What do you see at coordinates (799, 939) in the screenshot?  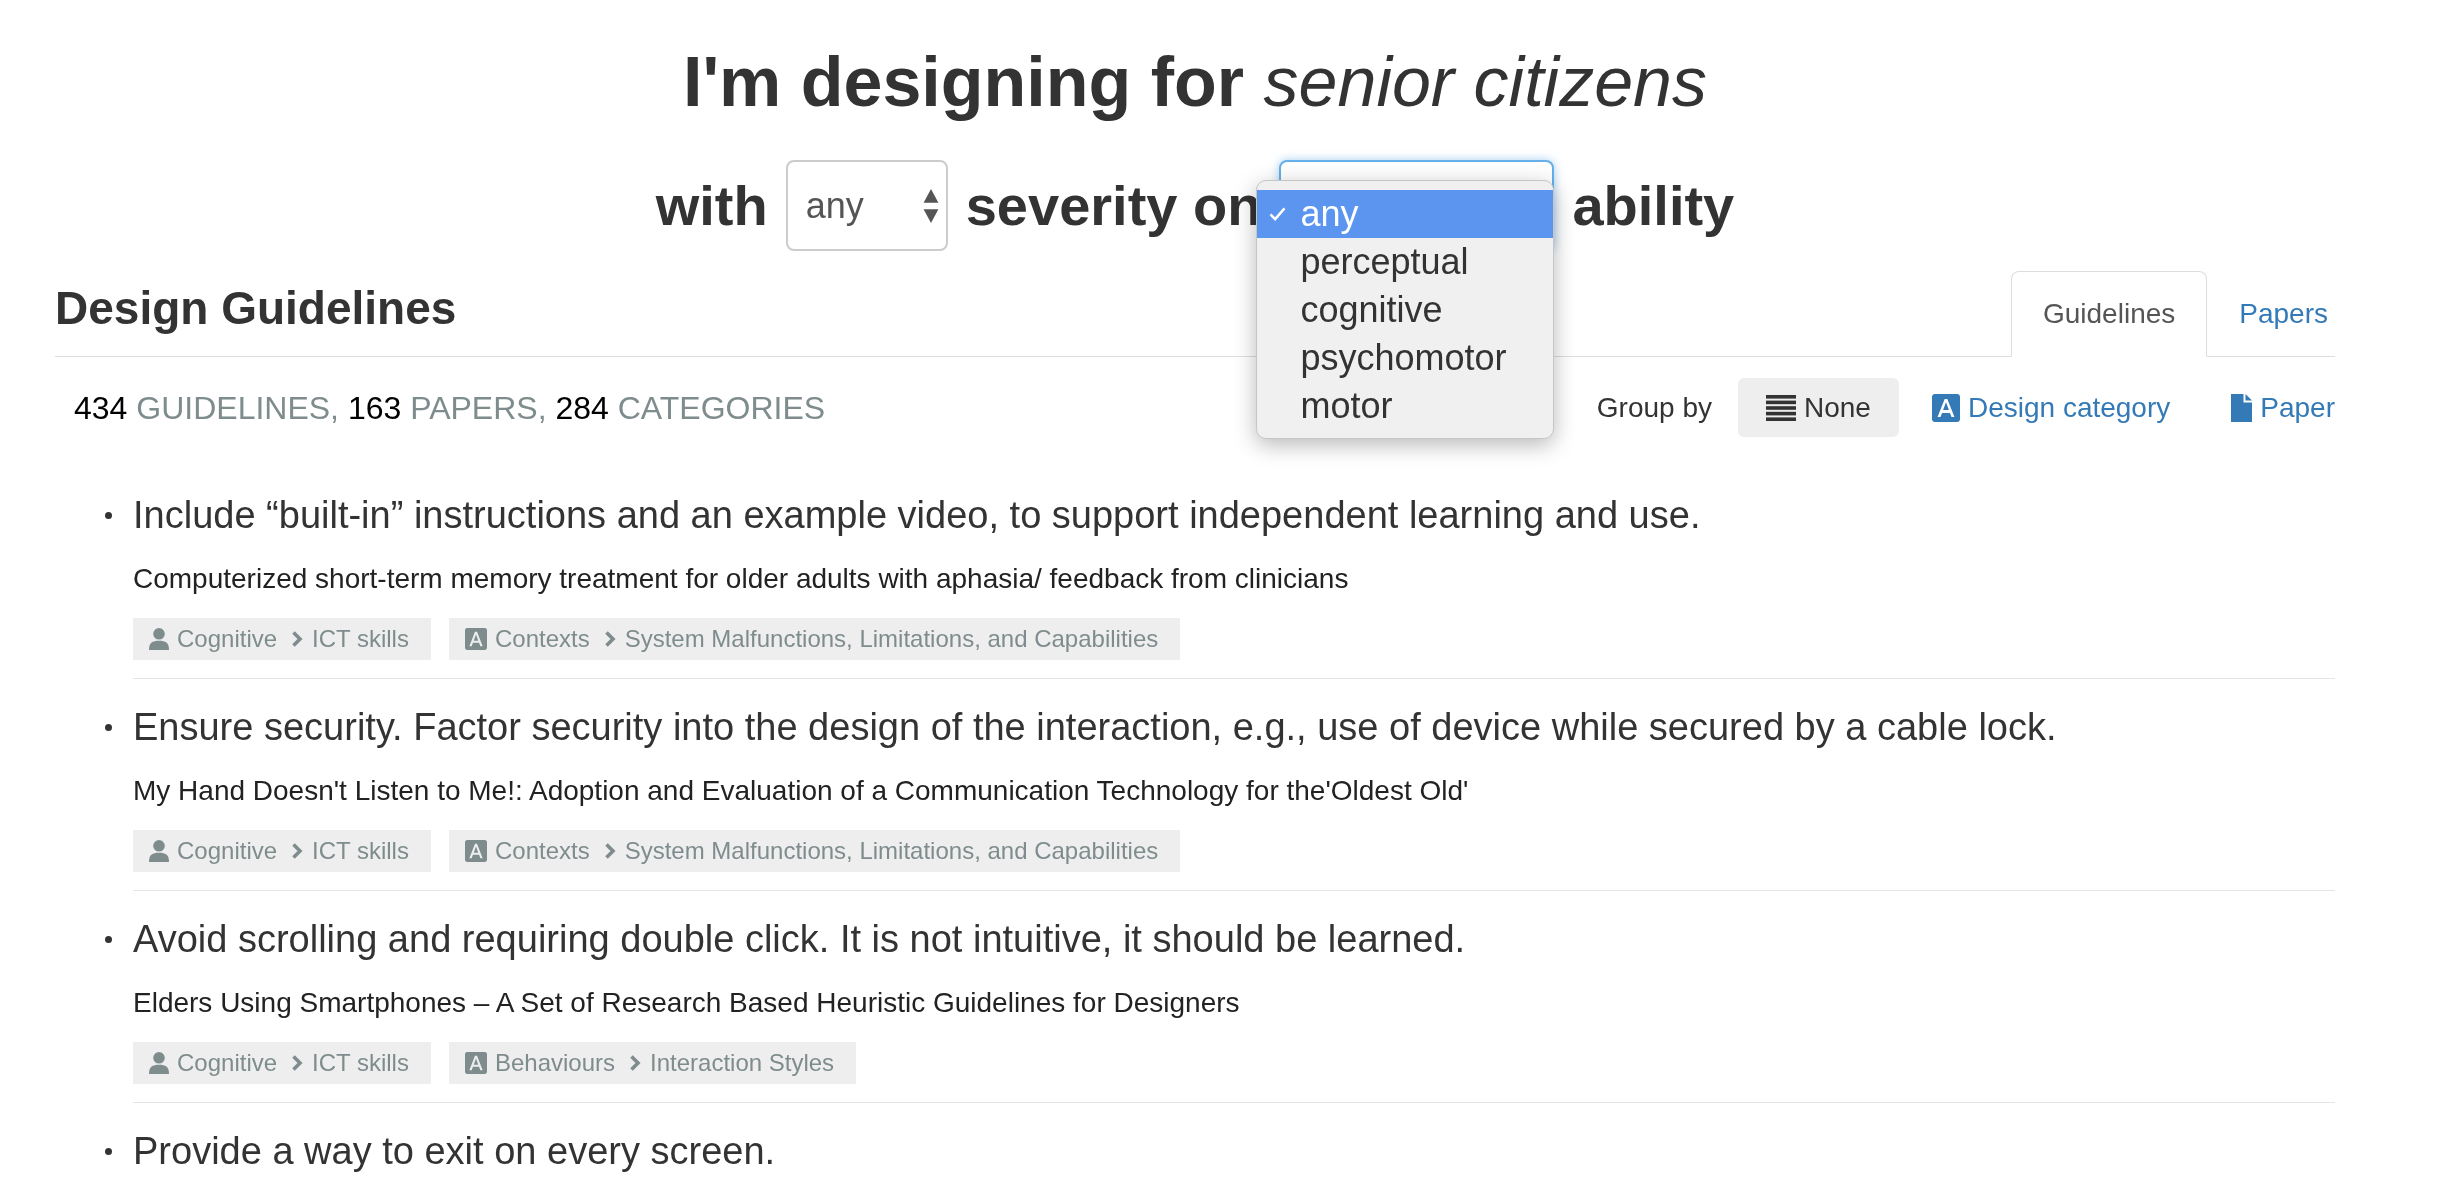 I see `guideline-text: Avoid scrolling and requiring double click. It is not intuitive, it should be learned.` at bounding box center [799, 939].